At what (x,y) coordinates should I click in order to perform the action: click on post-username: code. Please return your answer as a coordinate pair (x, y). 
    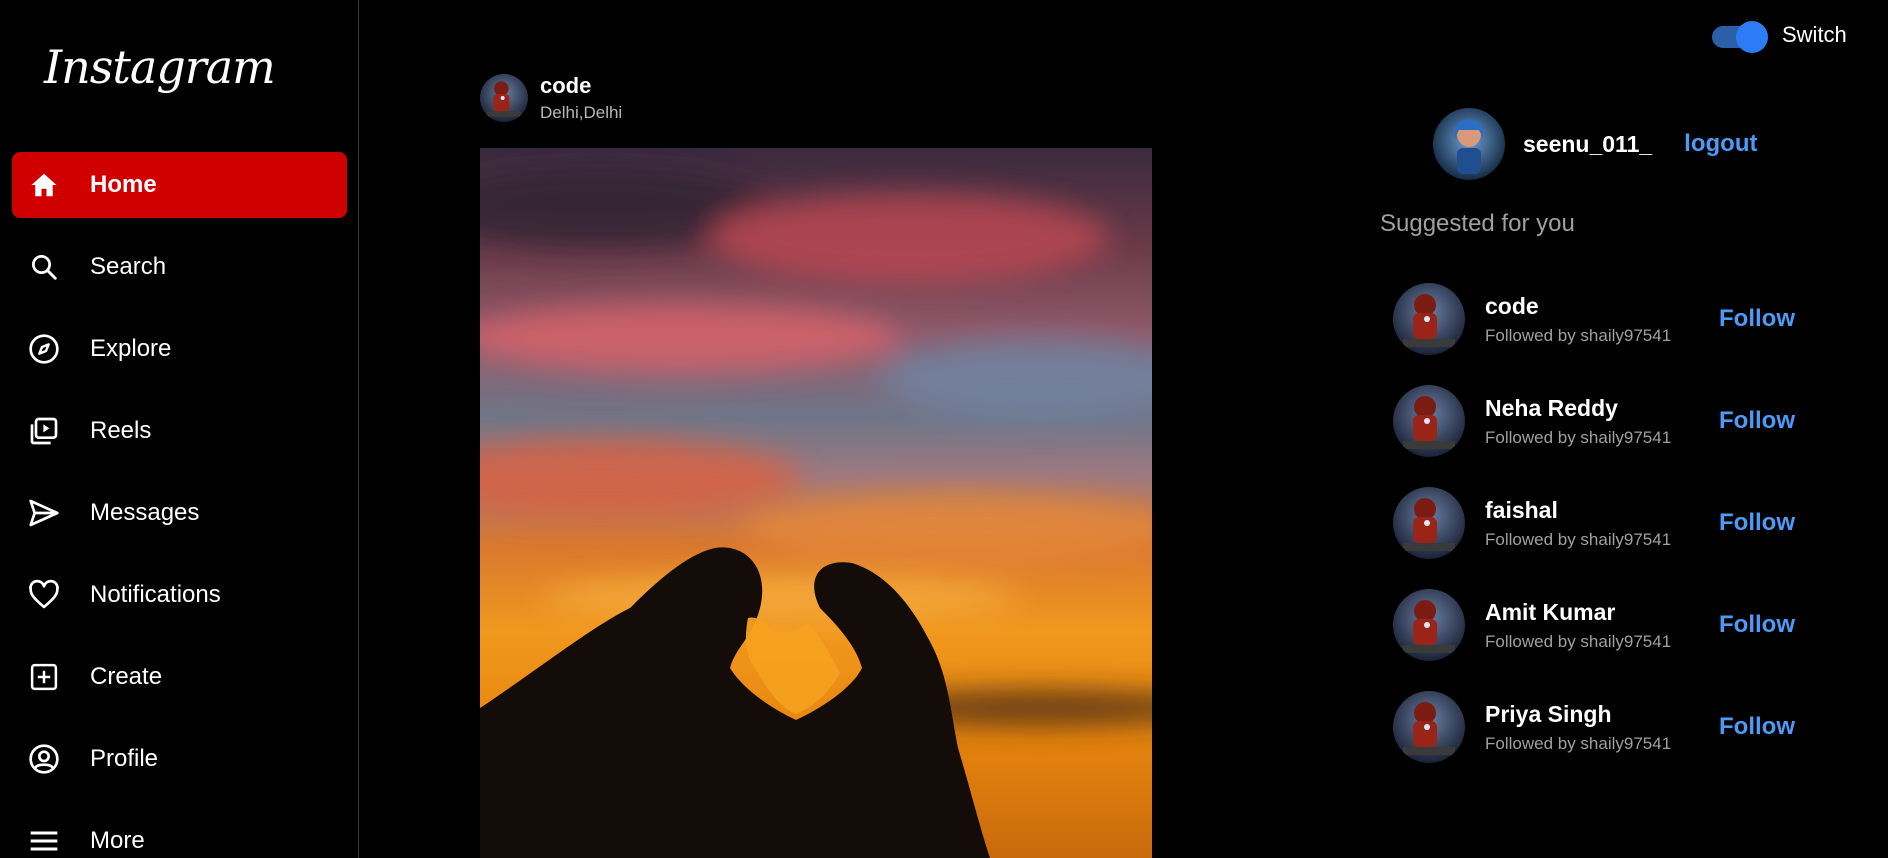
    Looking at the image, I should click on (581, 86).